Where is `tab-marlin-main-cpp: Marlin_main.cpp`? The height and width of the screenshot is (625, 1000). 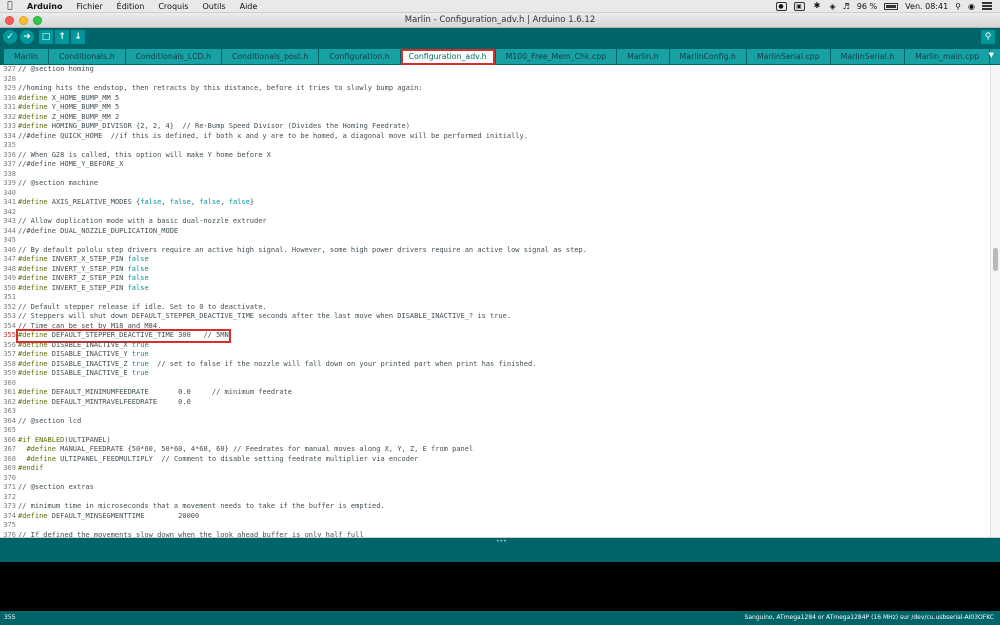
tab-marlin-main-cpp: Marlin_main.cpp is located at coordinates (947, 56).